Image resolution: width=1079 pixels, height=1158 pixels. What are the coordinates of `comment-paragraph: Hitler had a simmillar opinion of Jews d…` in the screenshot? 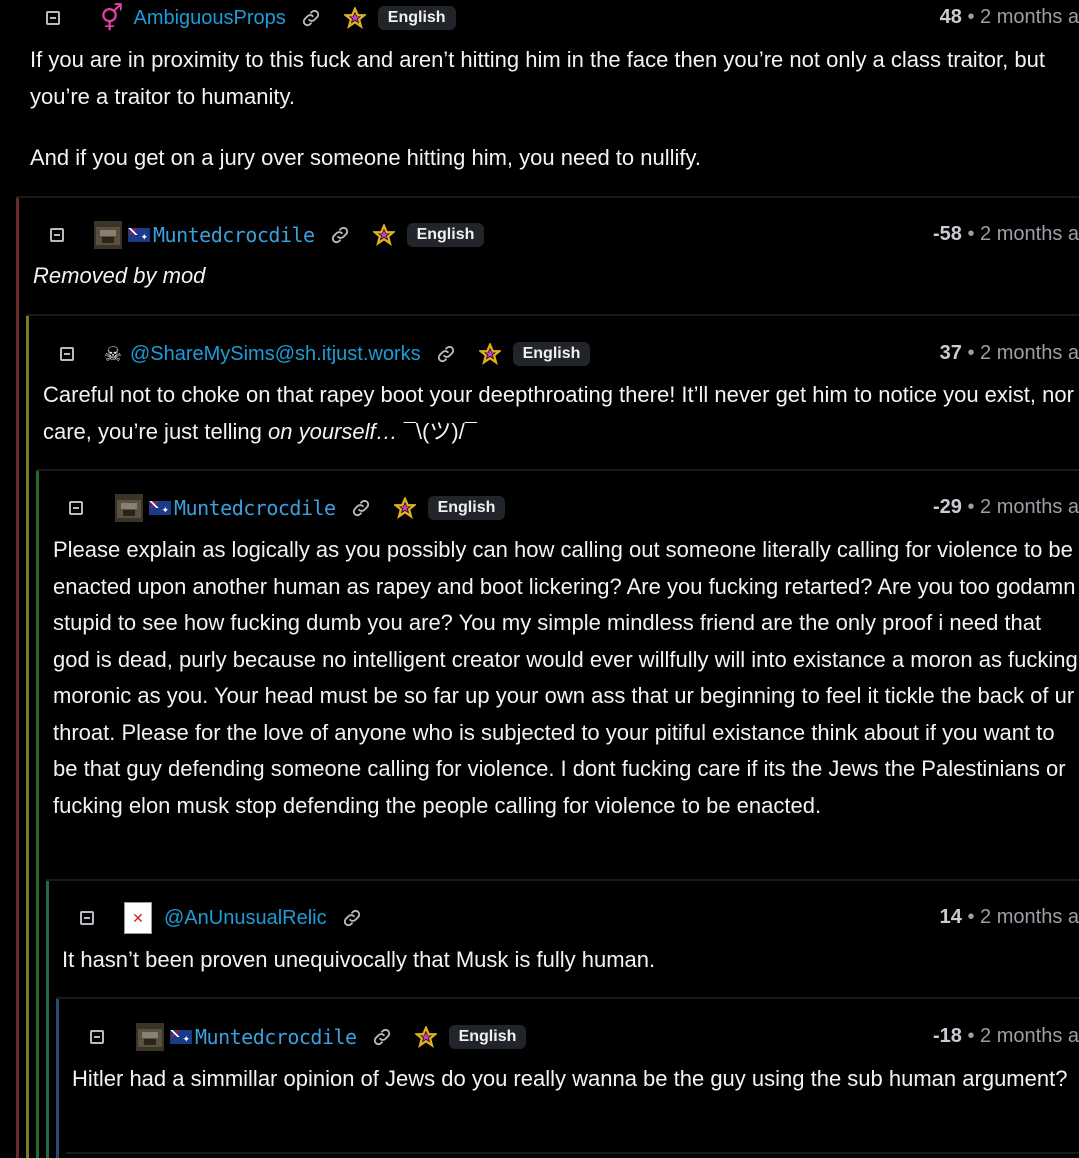 It's located at (570, 1078).